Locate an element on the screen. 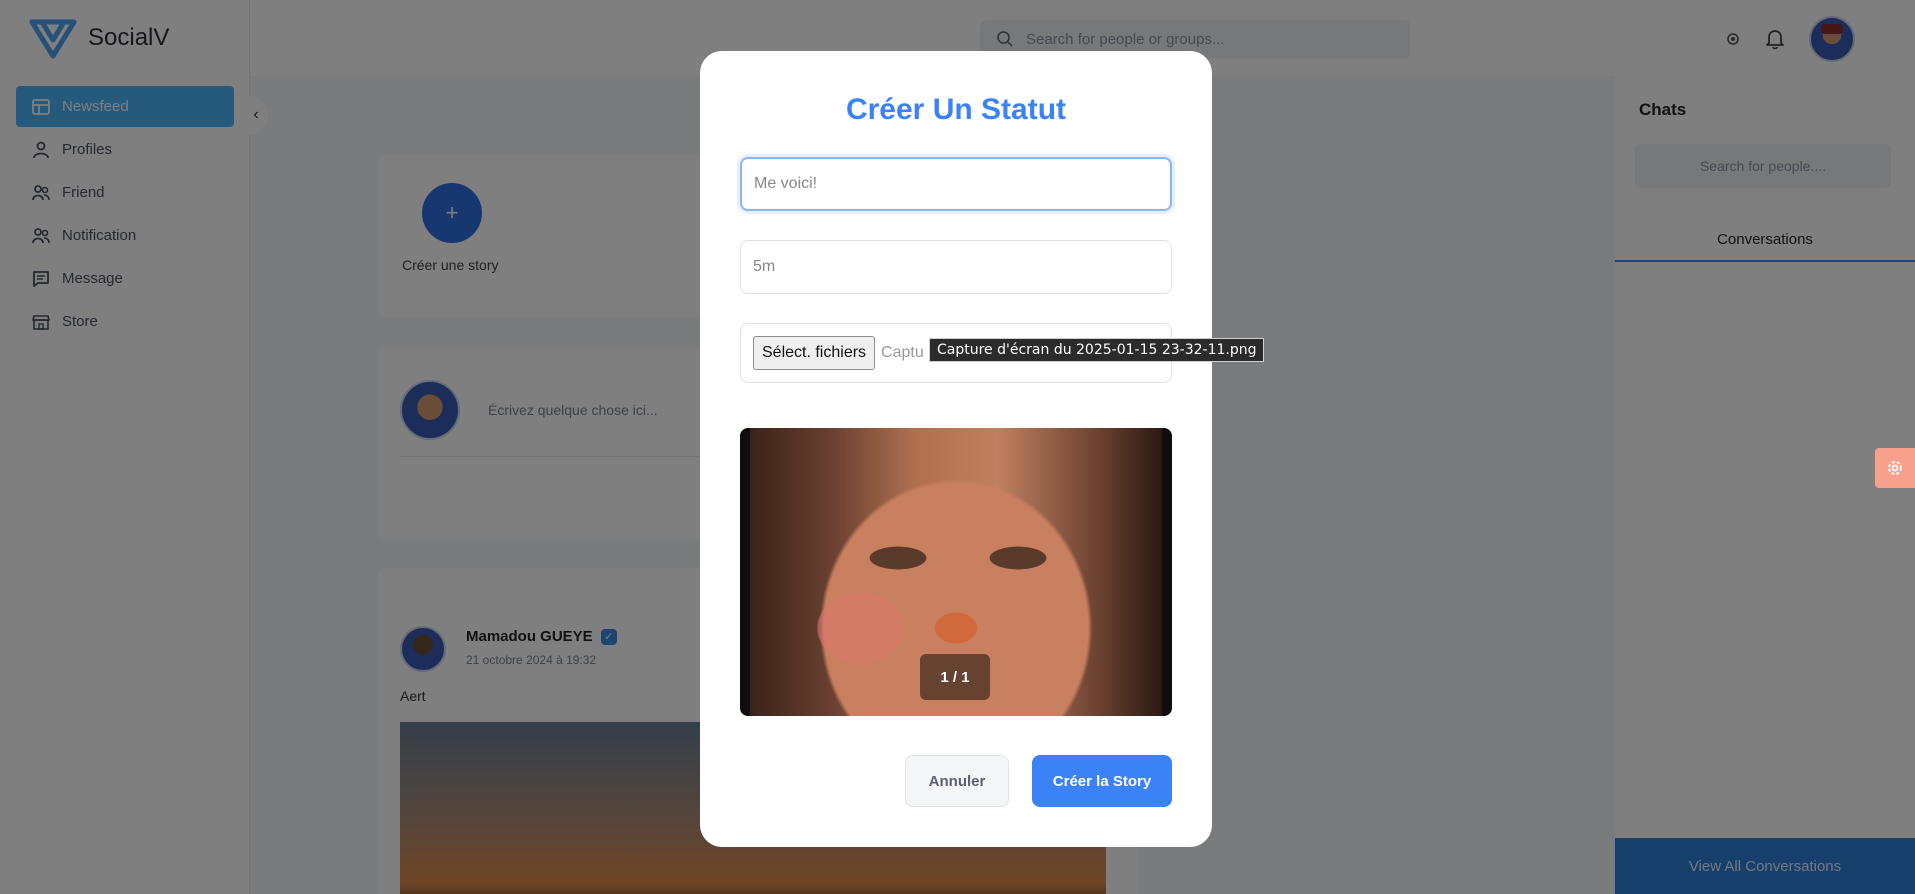  duration-input: 5m is located at coordinates (956, 267).